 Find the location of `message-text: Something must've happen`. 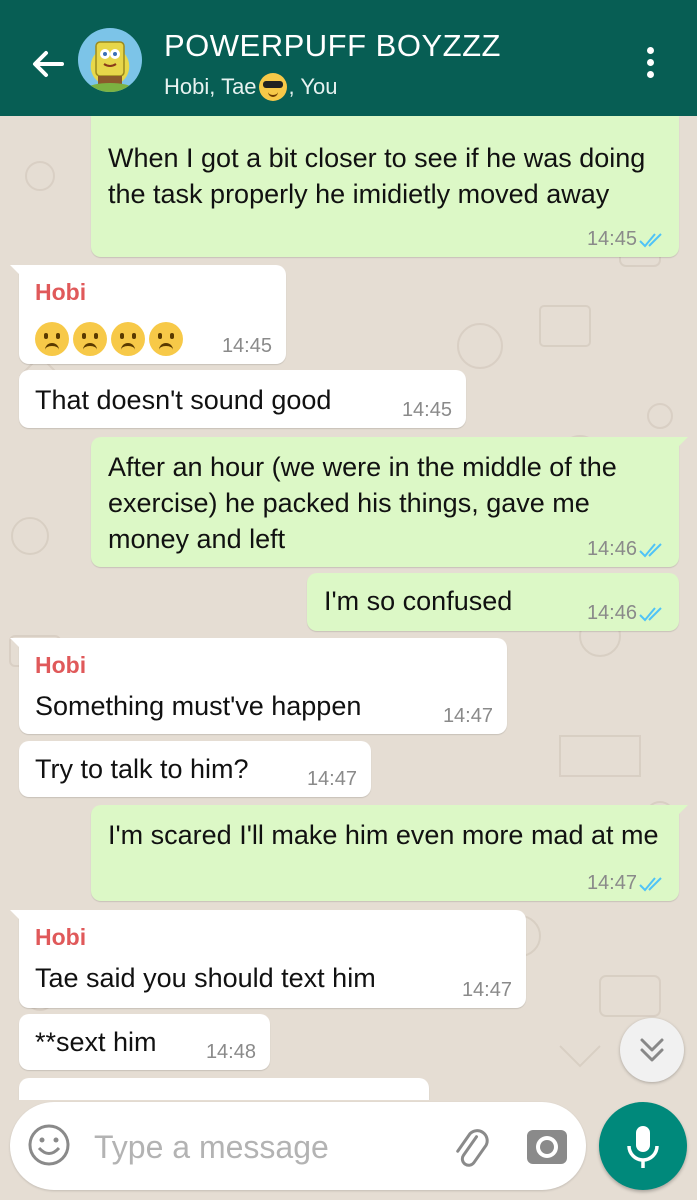

message-text: Something must've happen is located at coordinates (198, 706).